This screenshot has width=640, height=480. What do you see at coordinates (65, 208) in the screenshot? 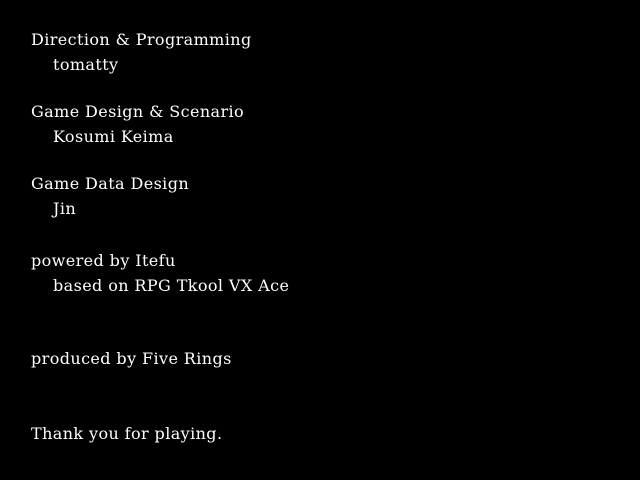
I see `credit-name-data: Jin` at bounding box center [65, 208].